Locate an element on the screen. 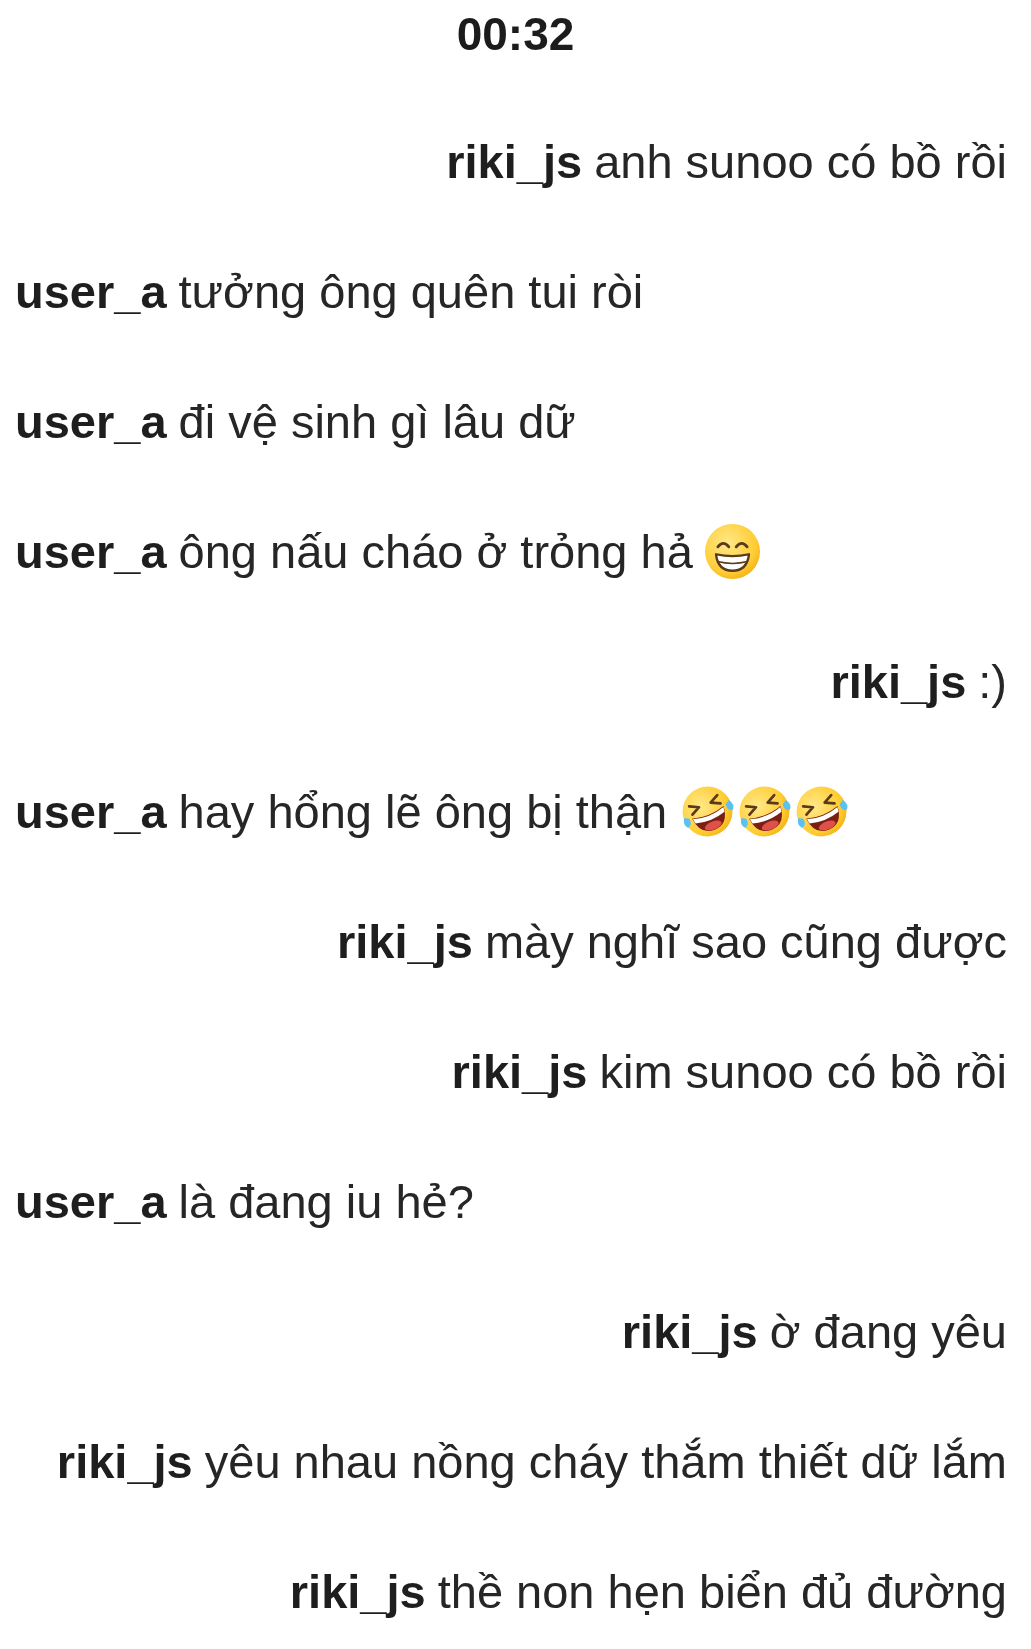 Image resolution: width=1031 pixels, height=1649 pixels. grinning-face-icon is located at coordinates (732, 551).